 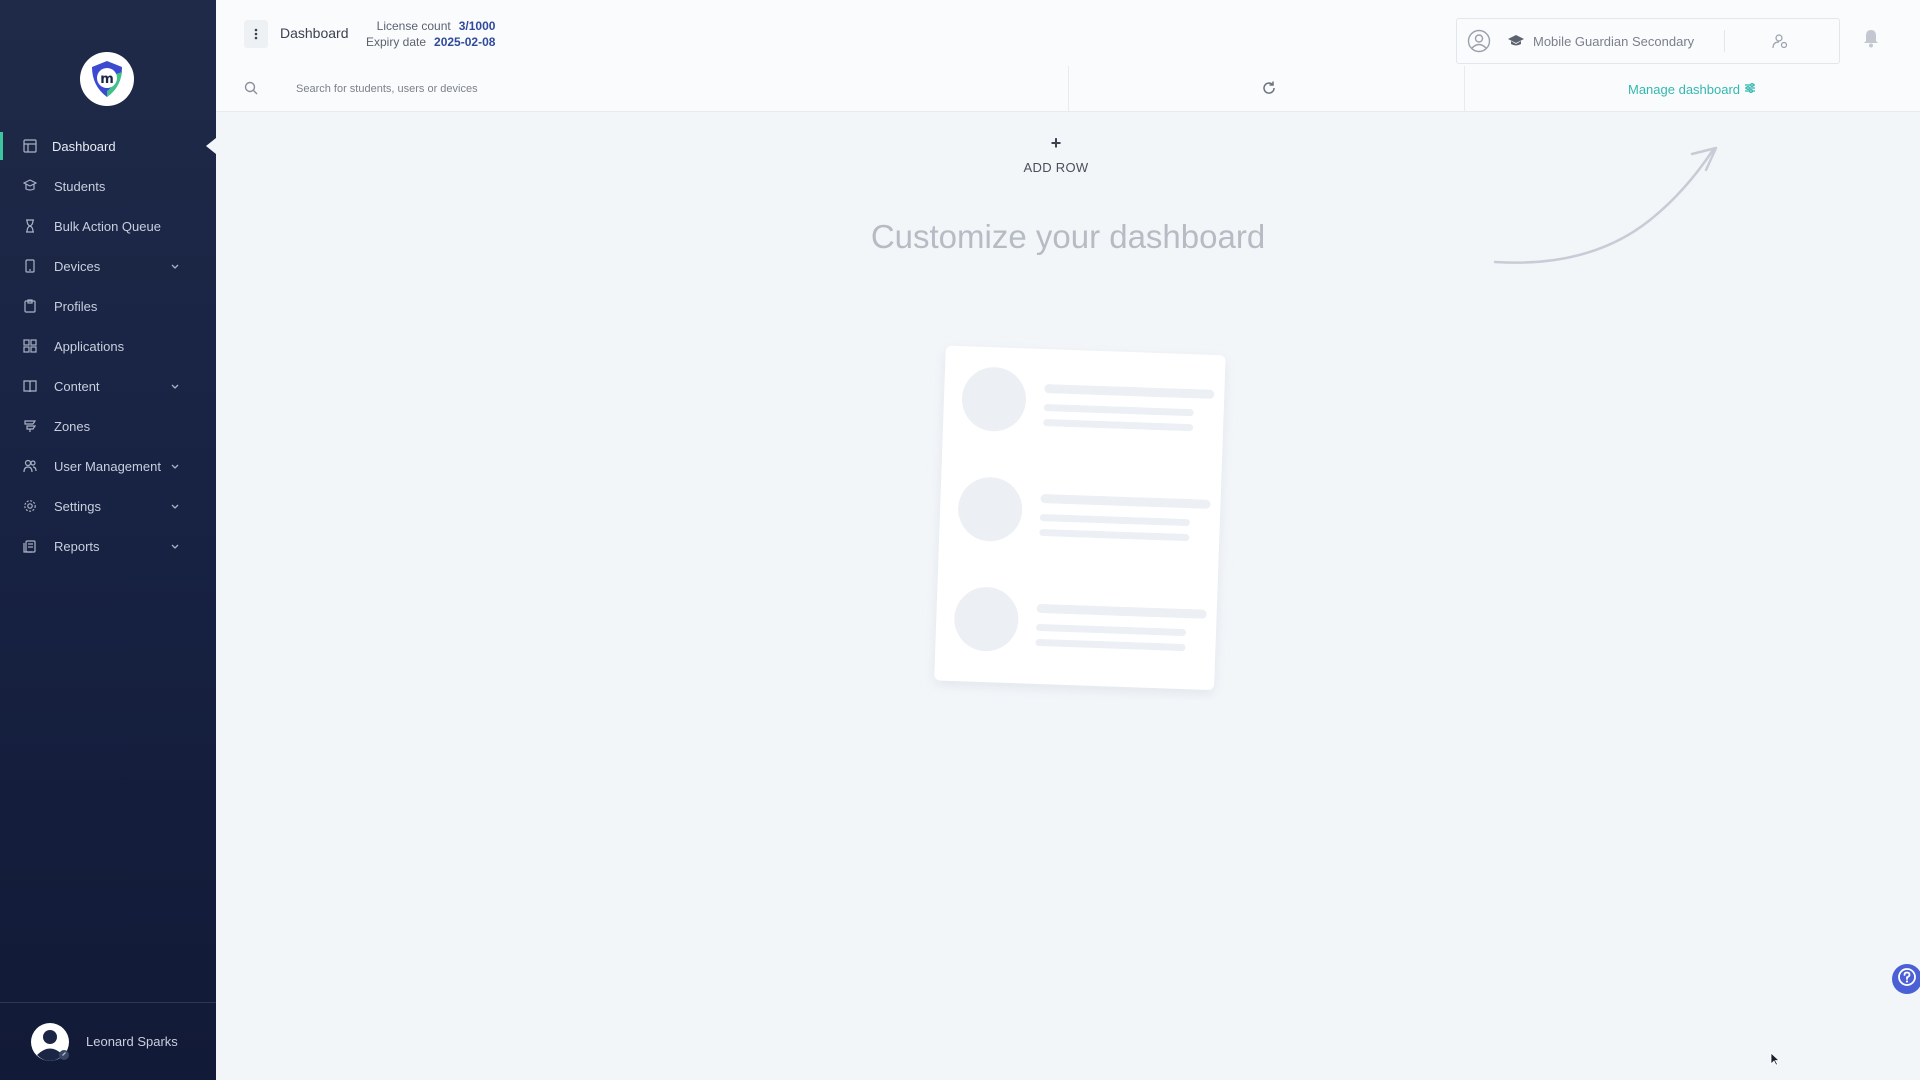 I want to click on question-icon, so click(x=1907, y=979).